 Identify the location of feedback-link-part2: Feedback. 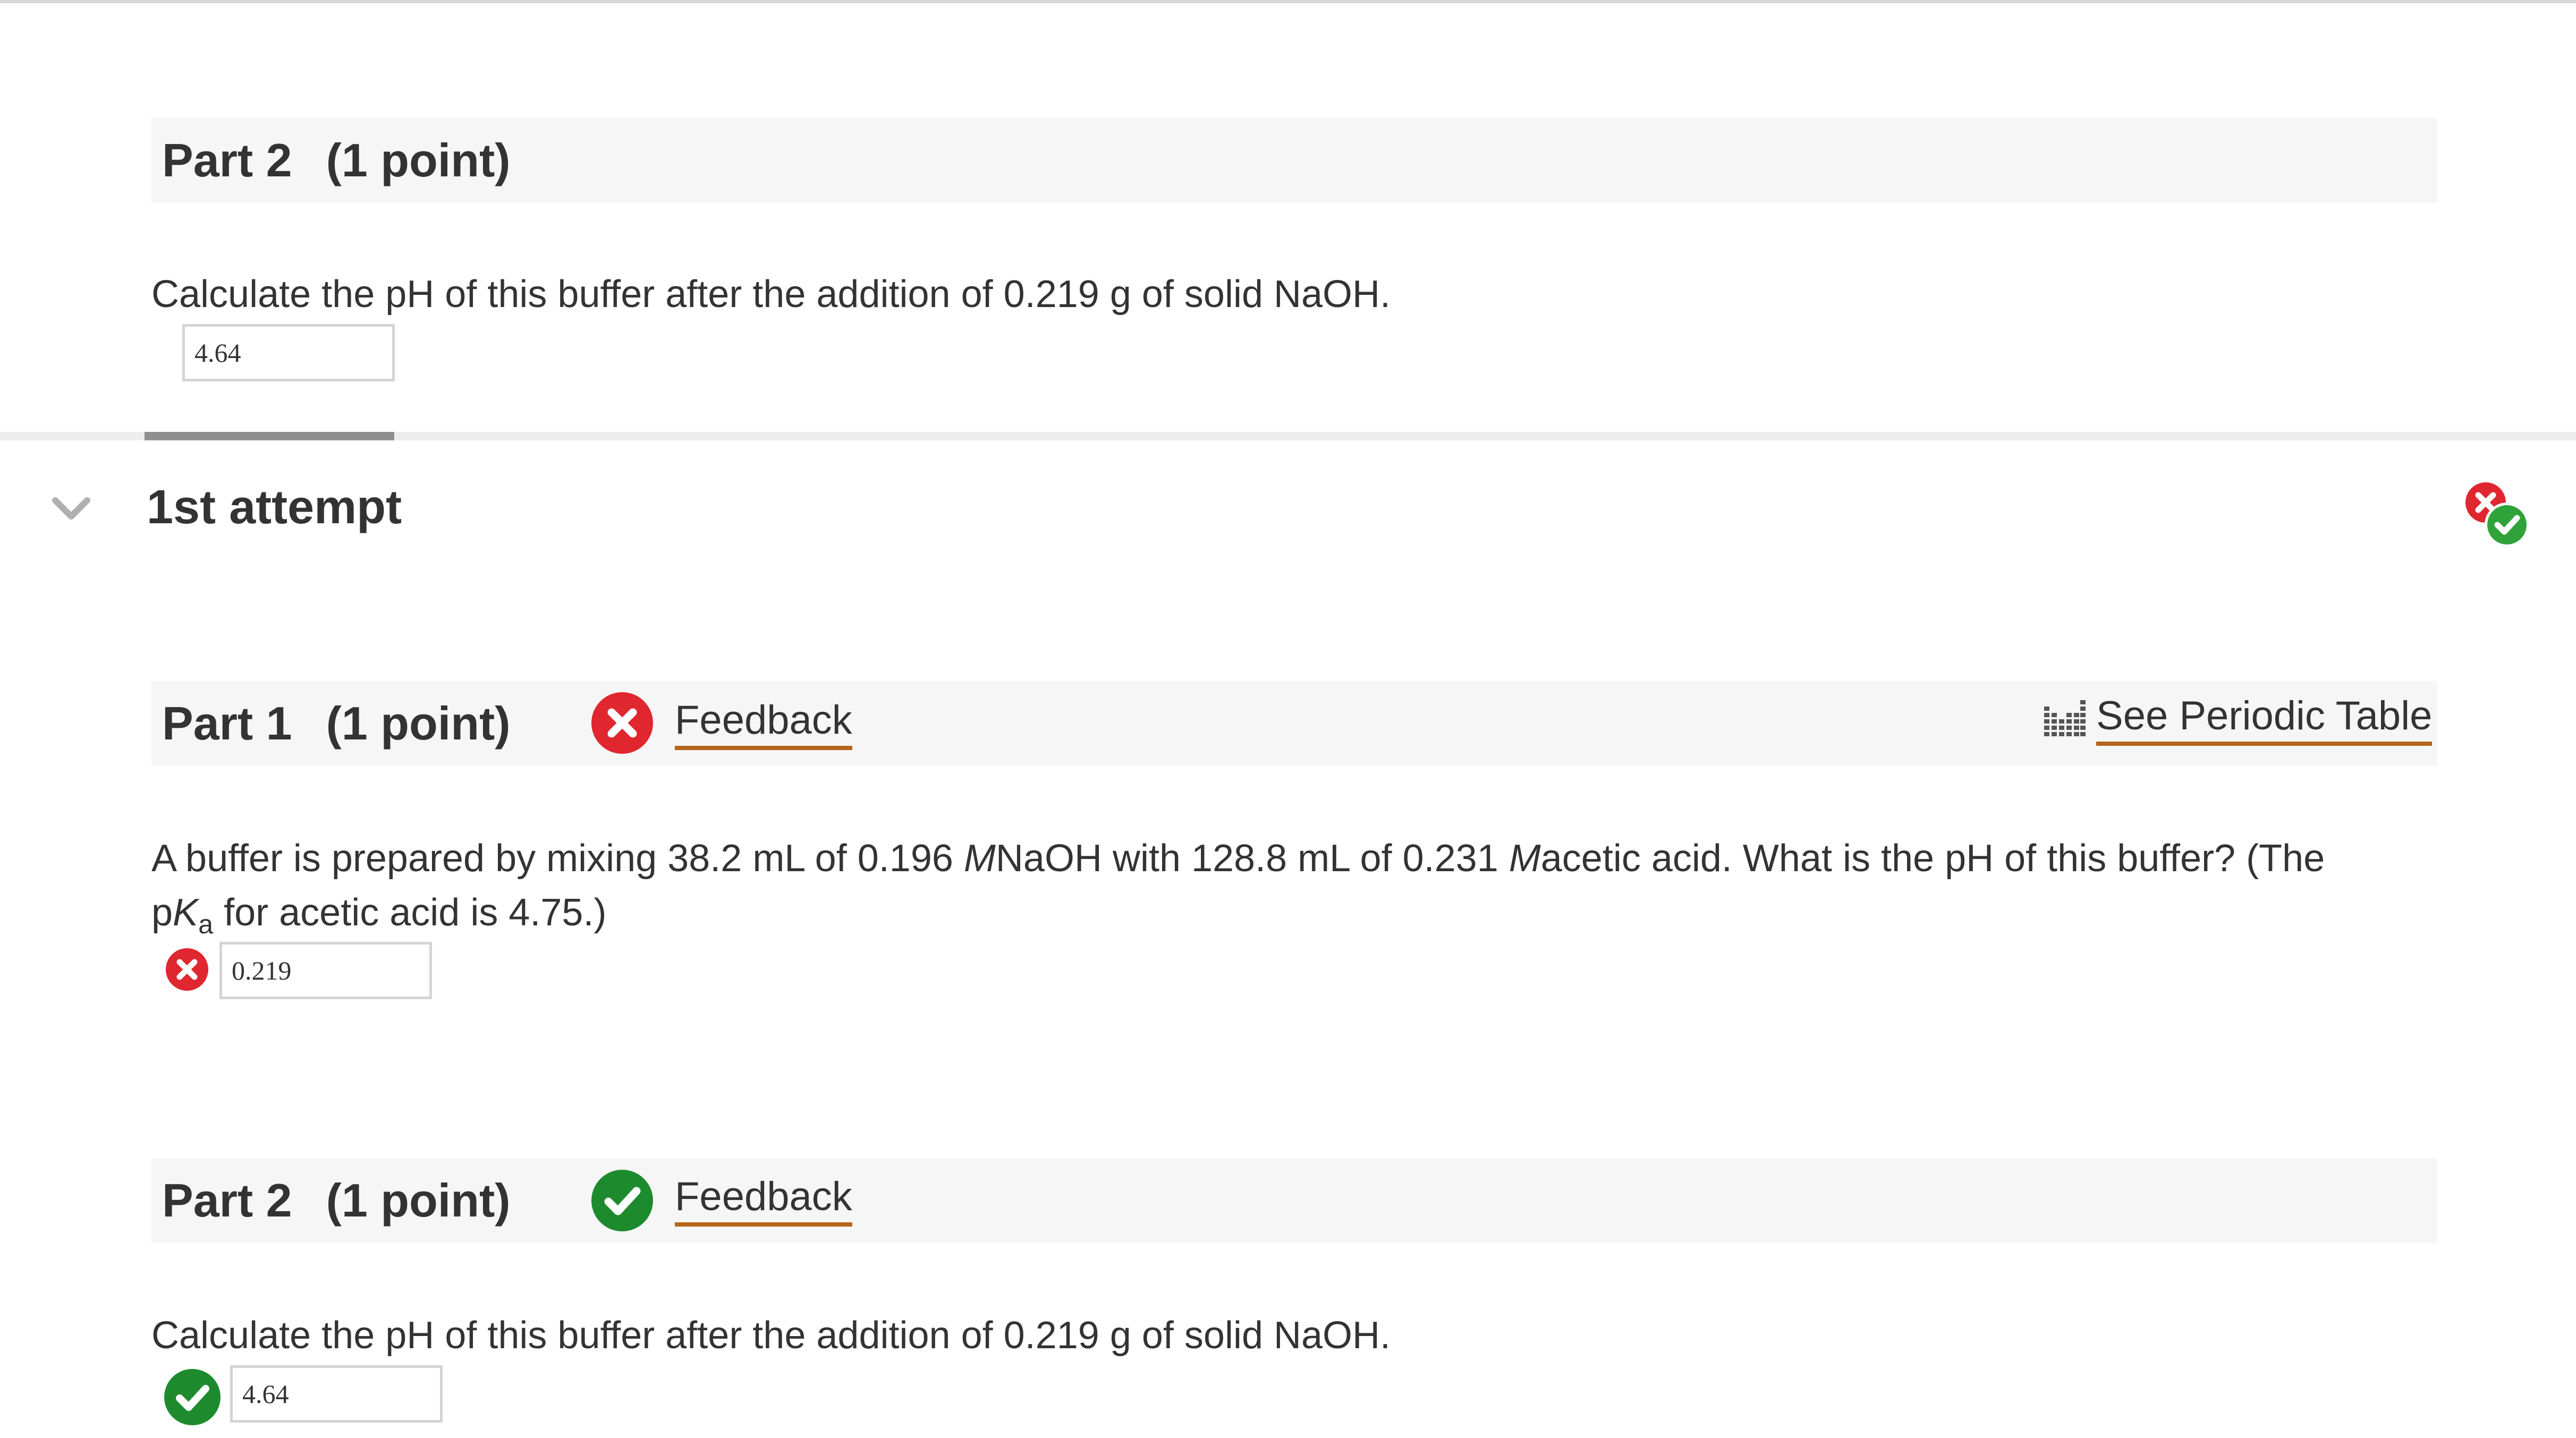
(763, 1199).